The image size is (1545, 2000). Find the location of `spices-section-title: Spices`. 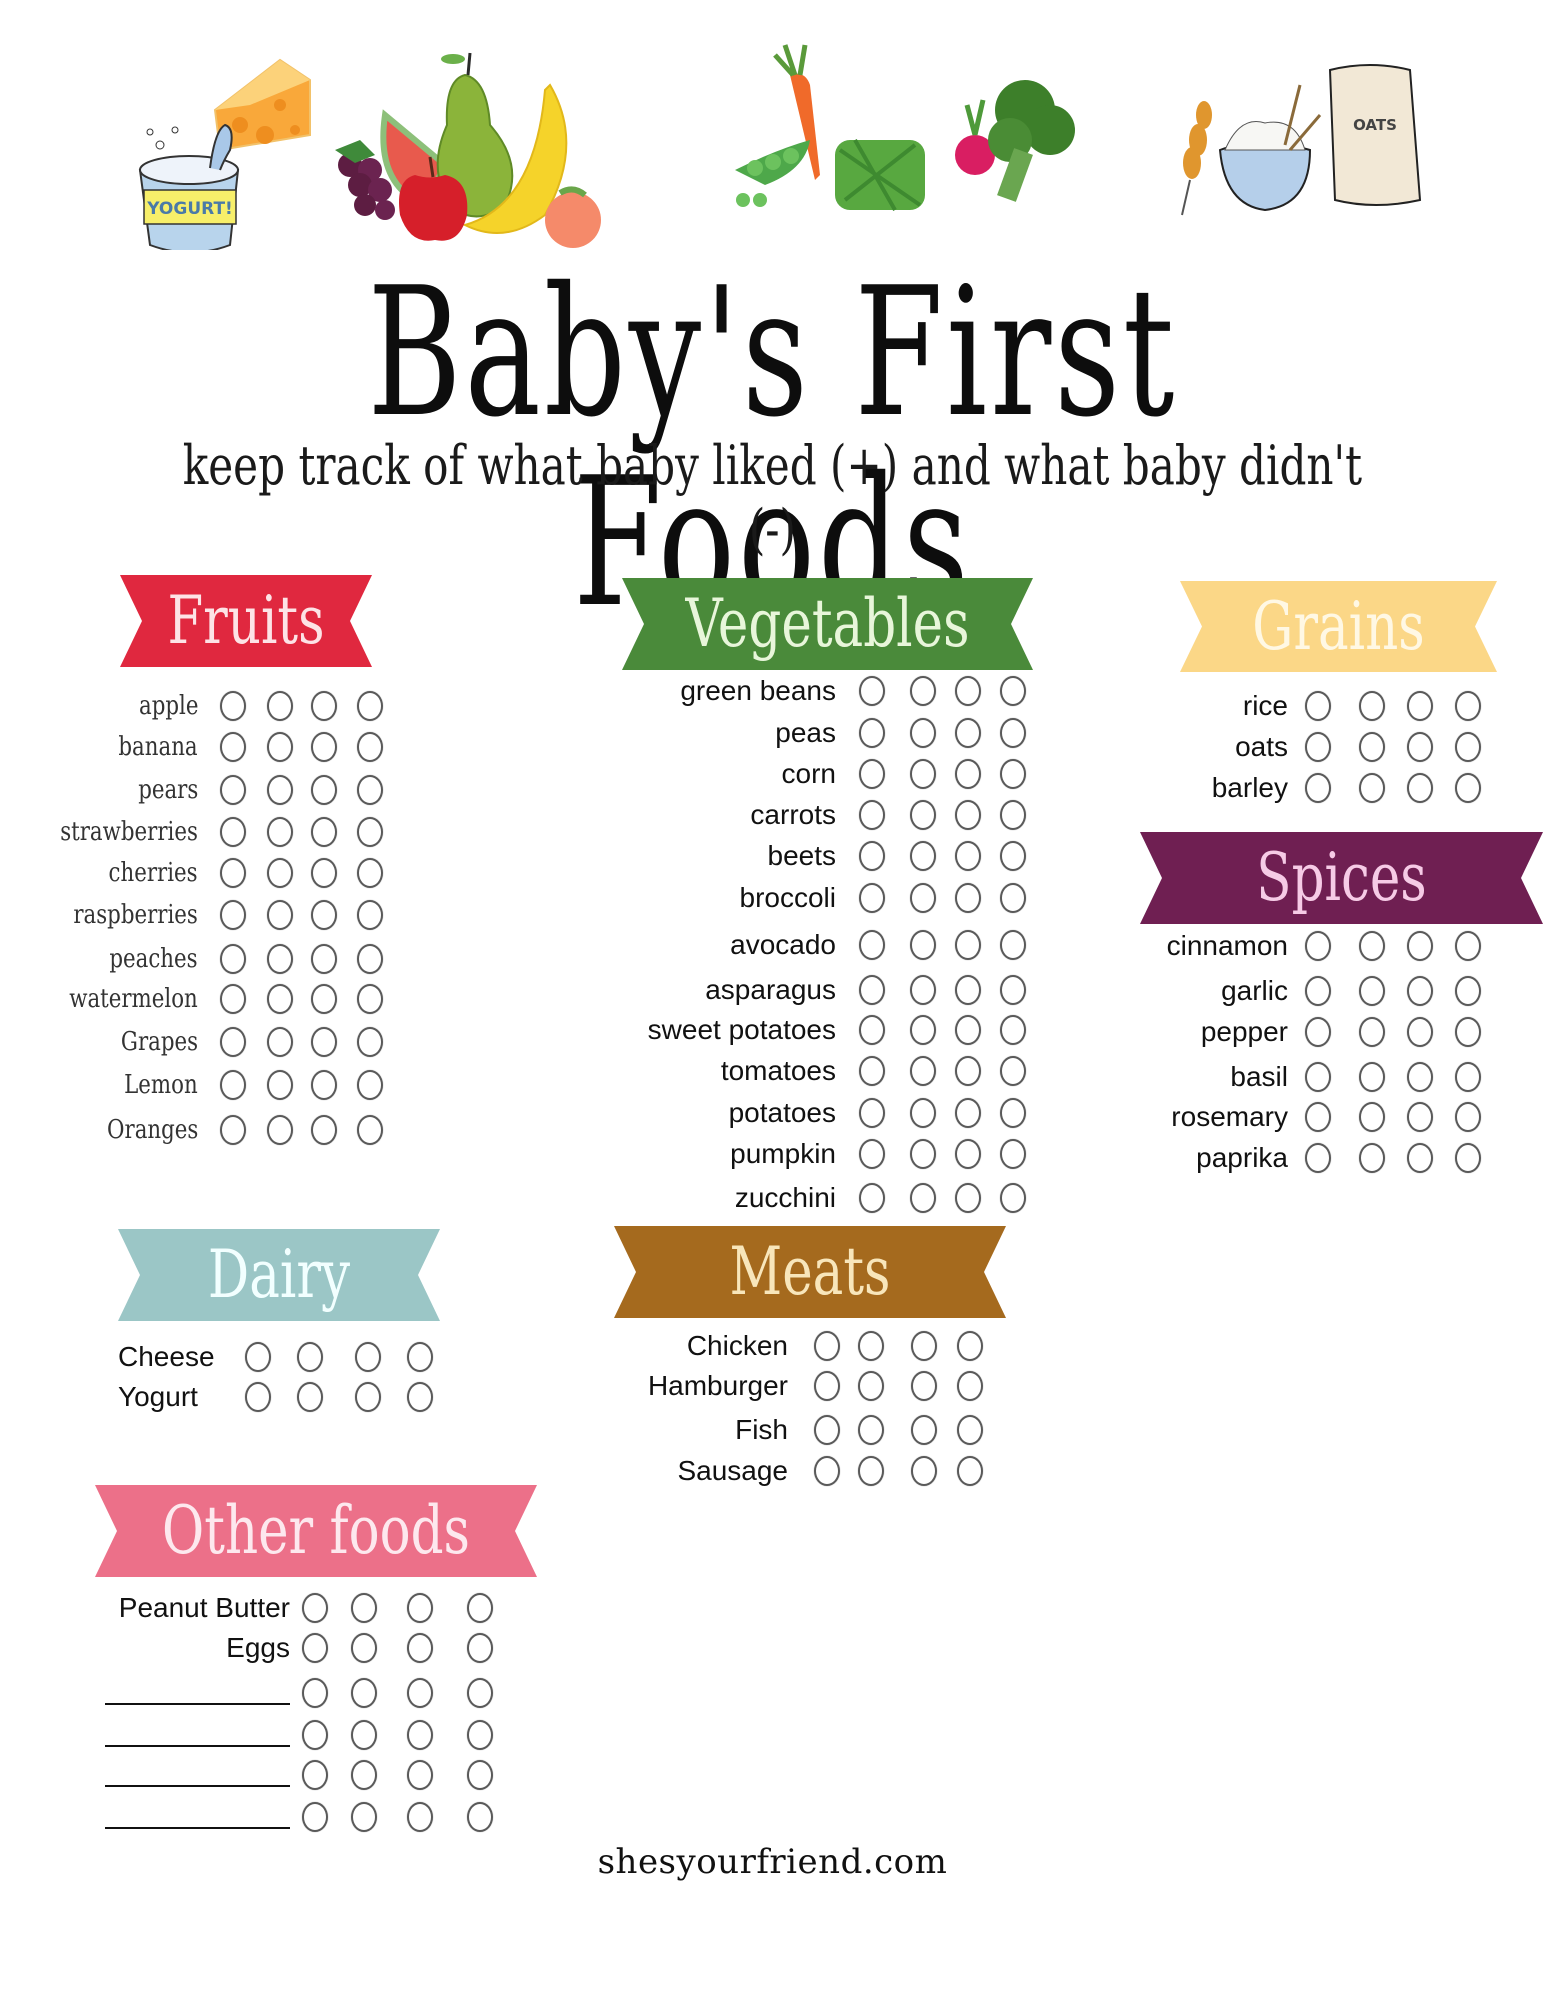

spices-section-title: Spices is located at coordinates (1341, 877).